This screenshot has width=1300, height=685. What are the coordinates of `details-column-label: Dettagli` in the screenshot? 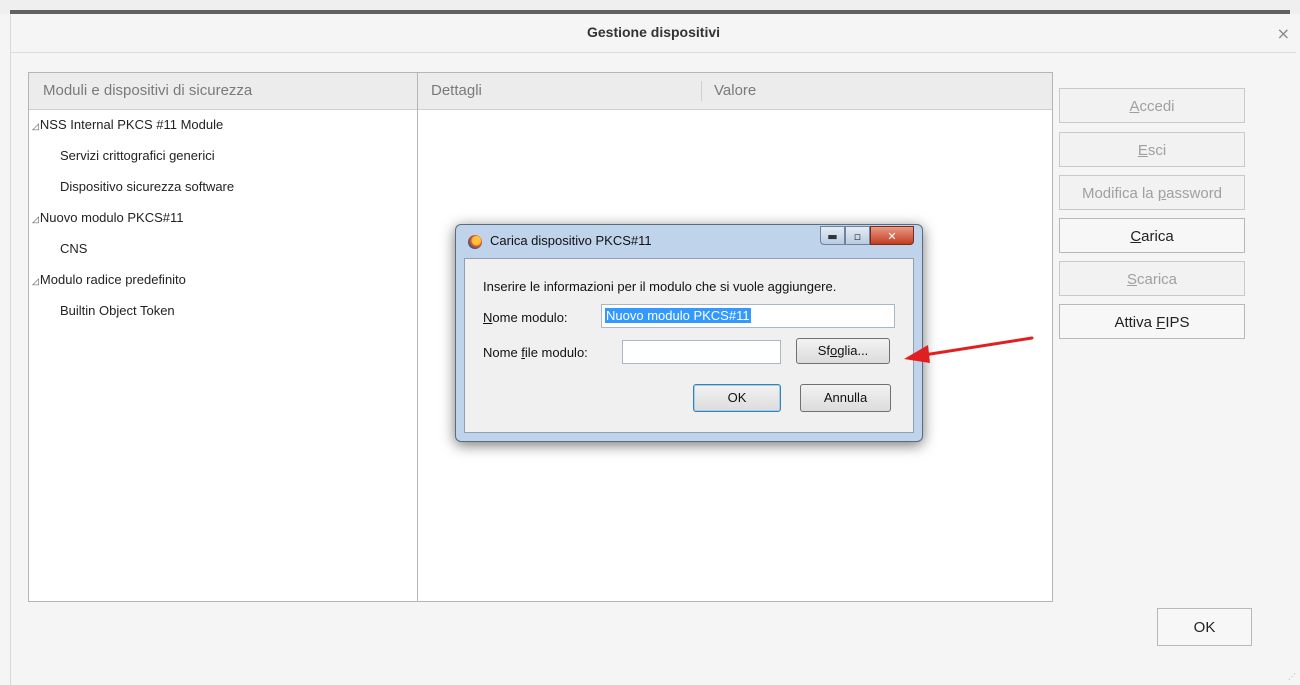 It's located at (456, 91).